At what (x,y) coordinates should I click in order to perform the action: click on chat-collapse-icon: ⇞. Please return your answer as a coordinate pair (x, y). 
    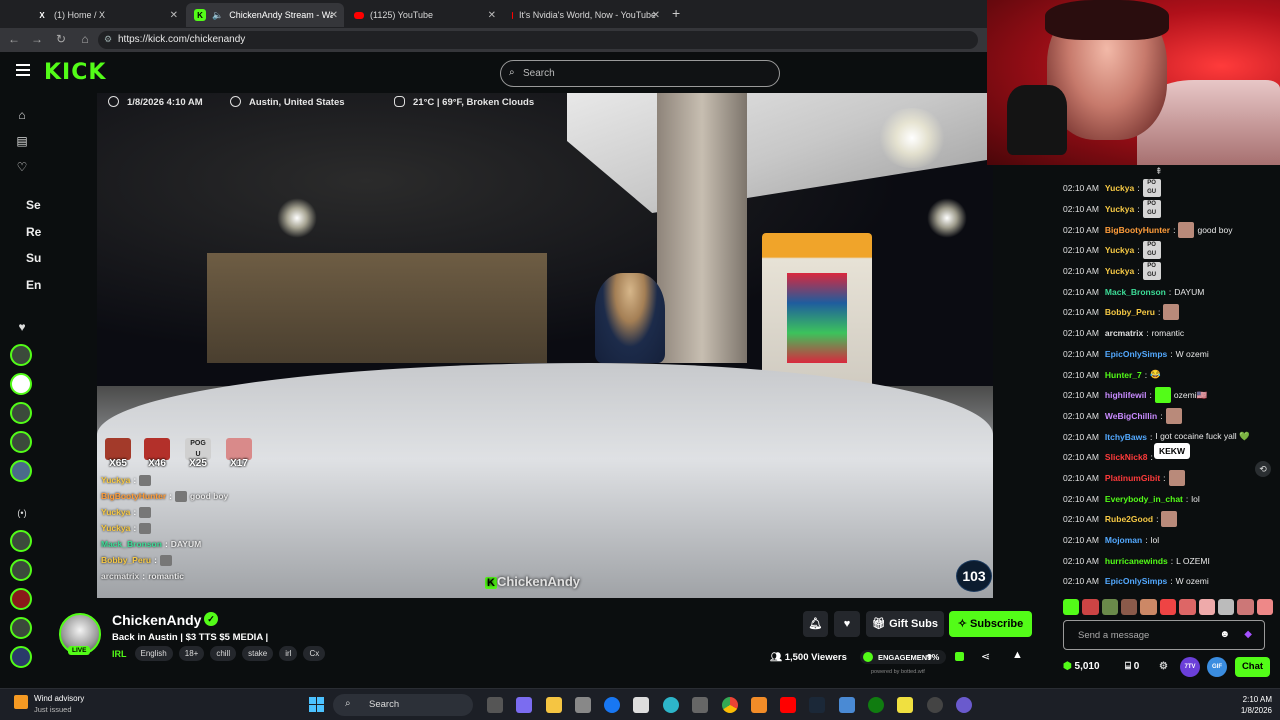
    Looking at the image, I should click on (1159, 171).